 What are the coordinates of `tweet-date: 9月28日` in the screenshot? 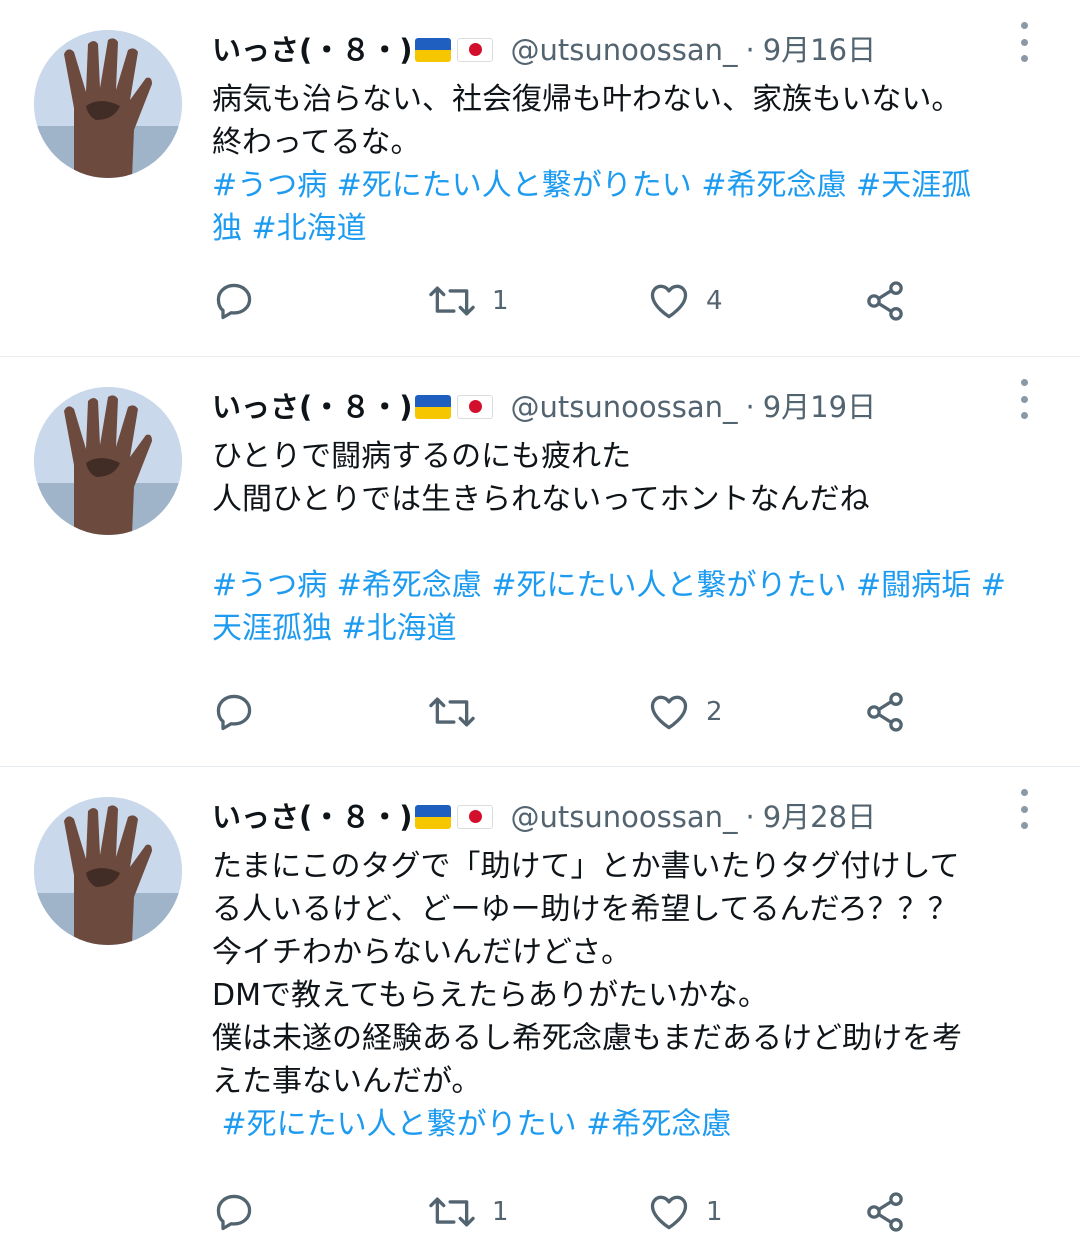 It's located at (819, 817).